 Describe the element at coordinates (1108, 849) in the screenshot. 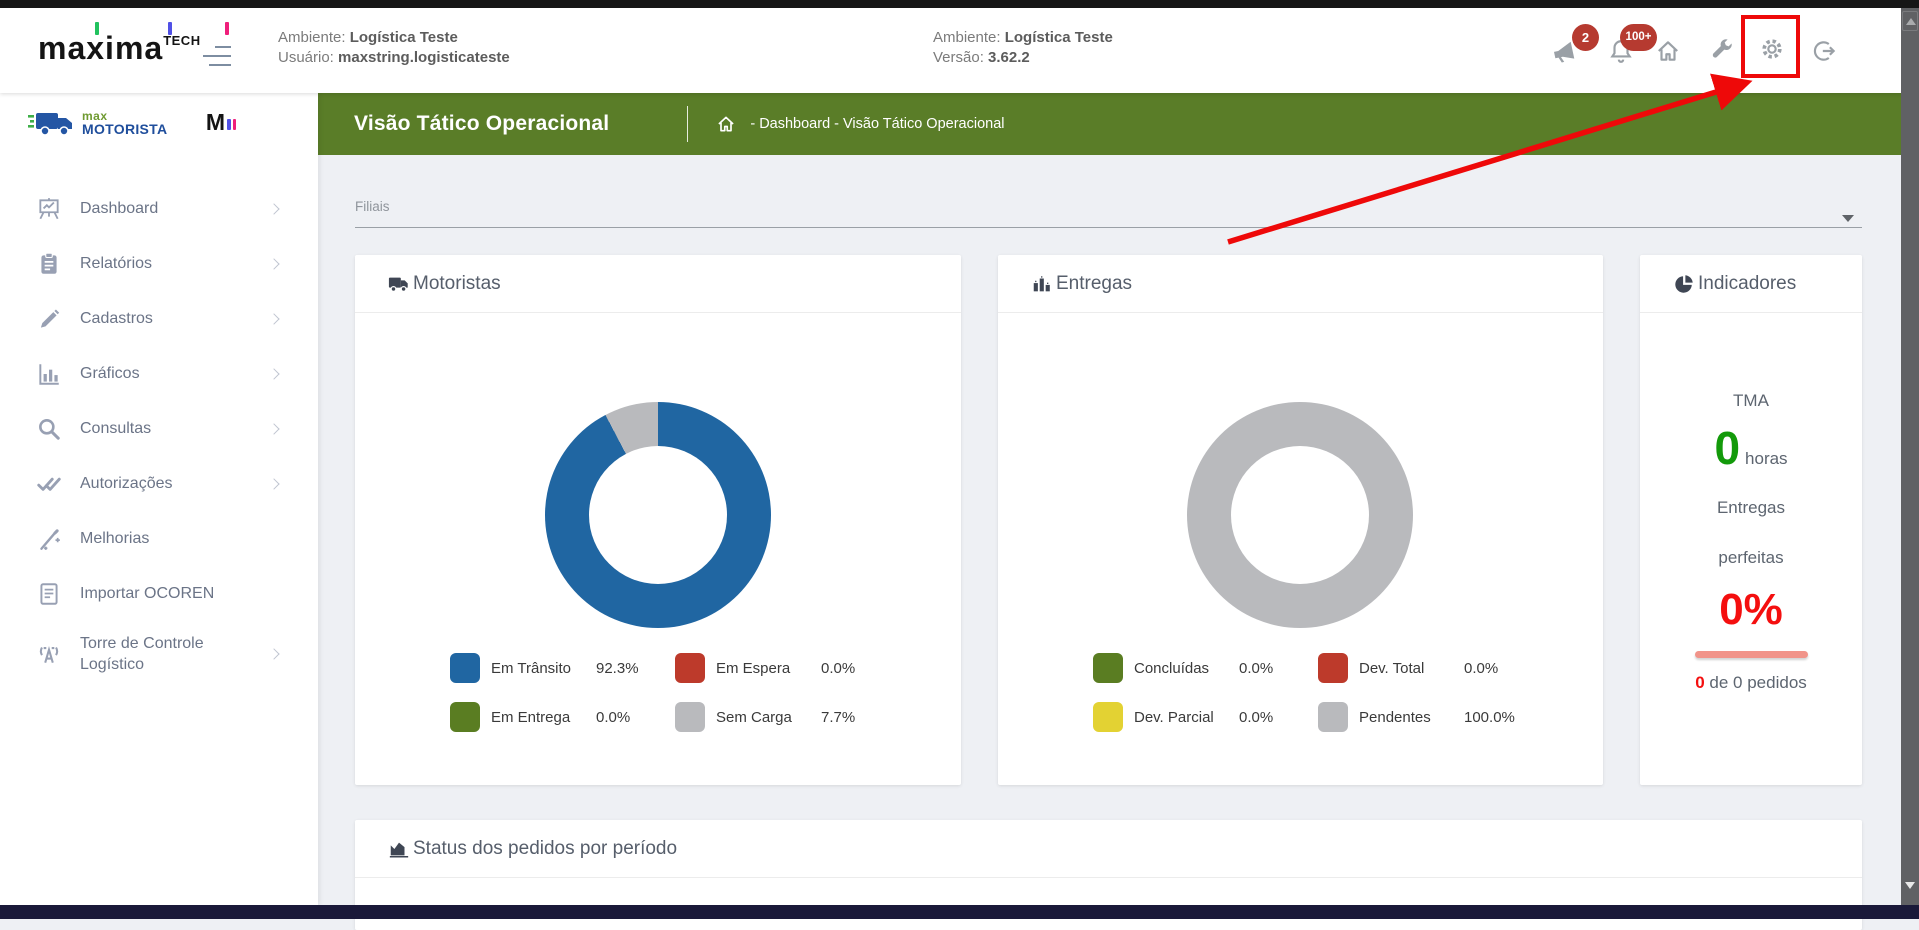

I see `status-card-header: Status dos pedidos por período` at that location.